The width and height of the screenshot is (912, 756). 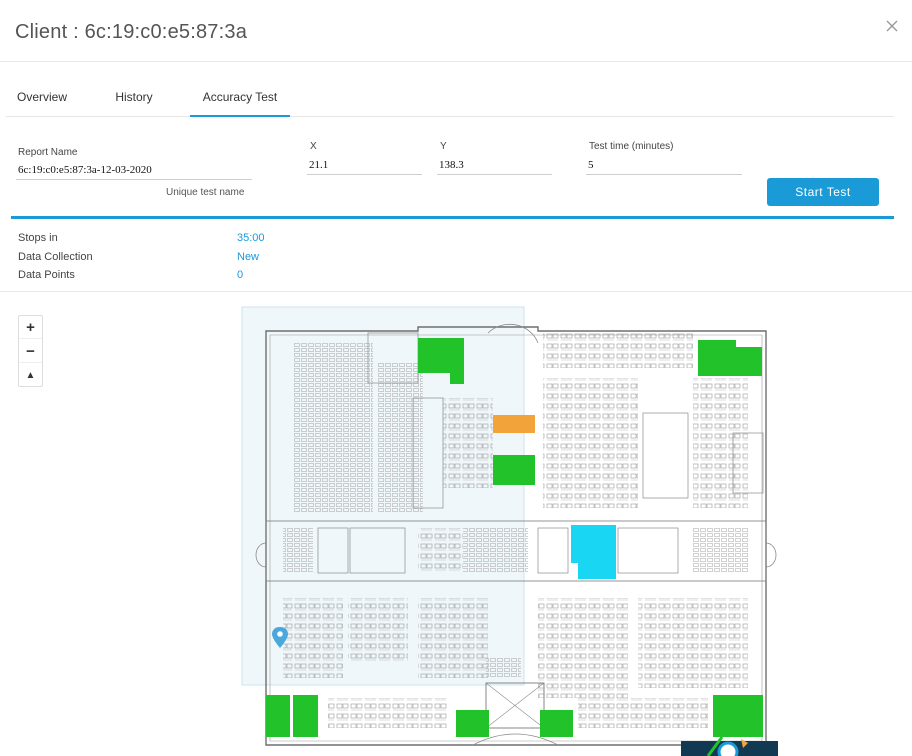 I want to click on tab-bar: Overview History Accuracy Test, so click(x=450, y=98).